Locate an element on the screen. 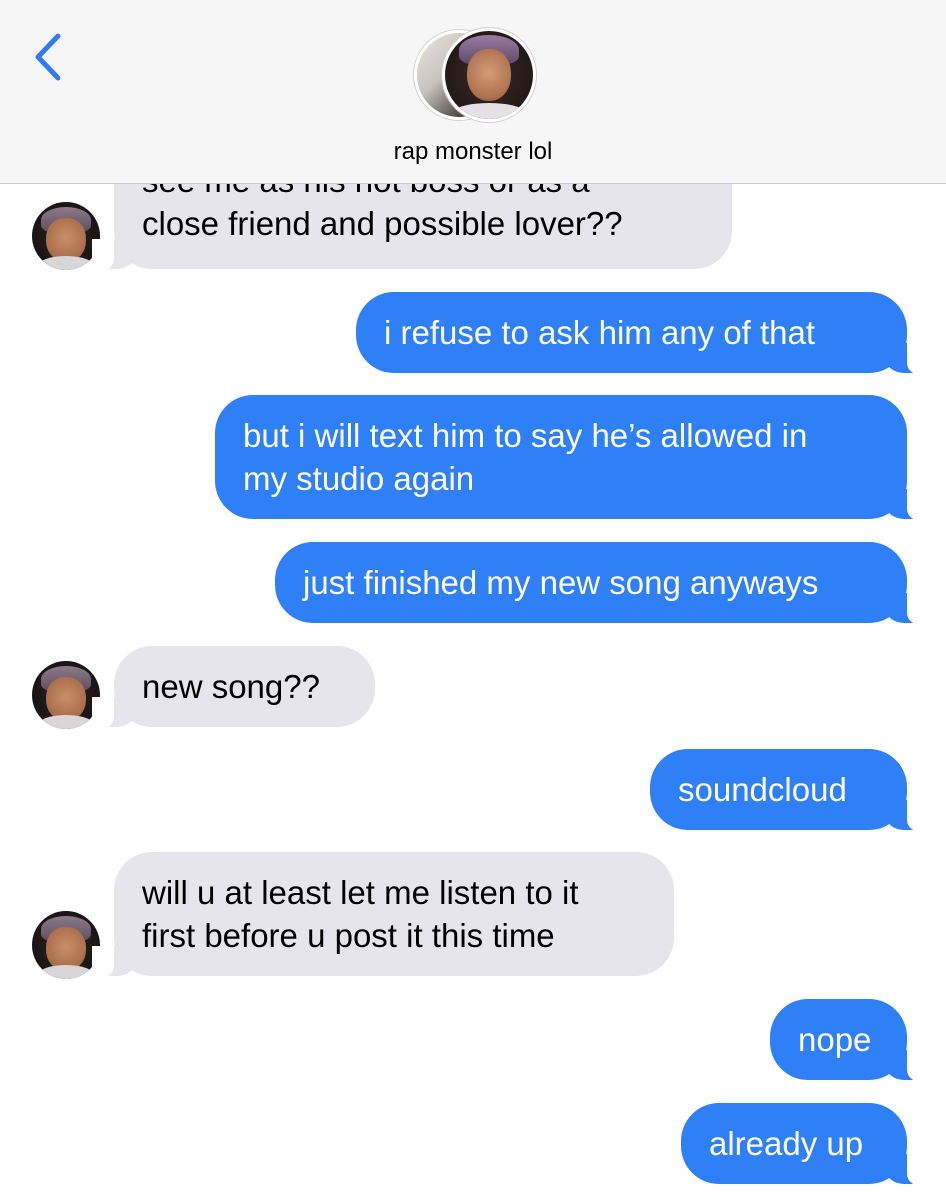  message-line: will u at least let me listen to it is located at coordinates (360, 892).